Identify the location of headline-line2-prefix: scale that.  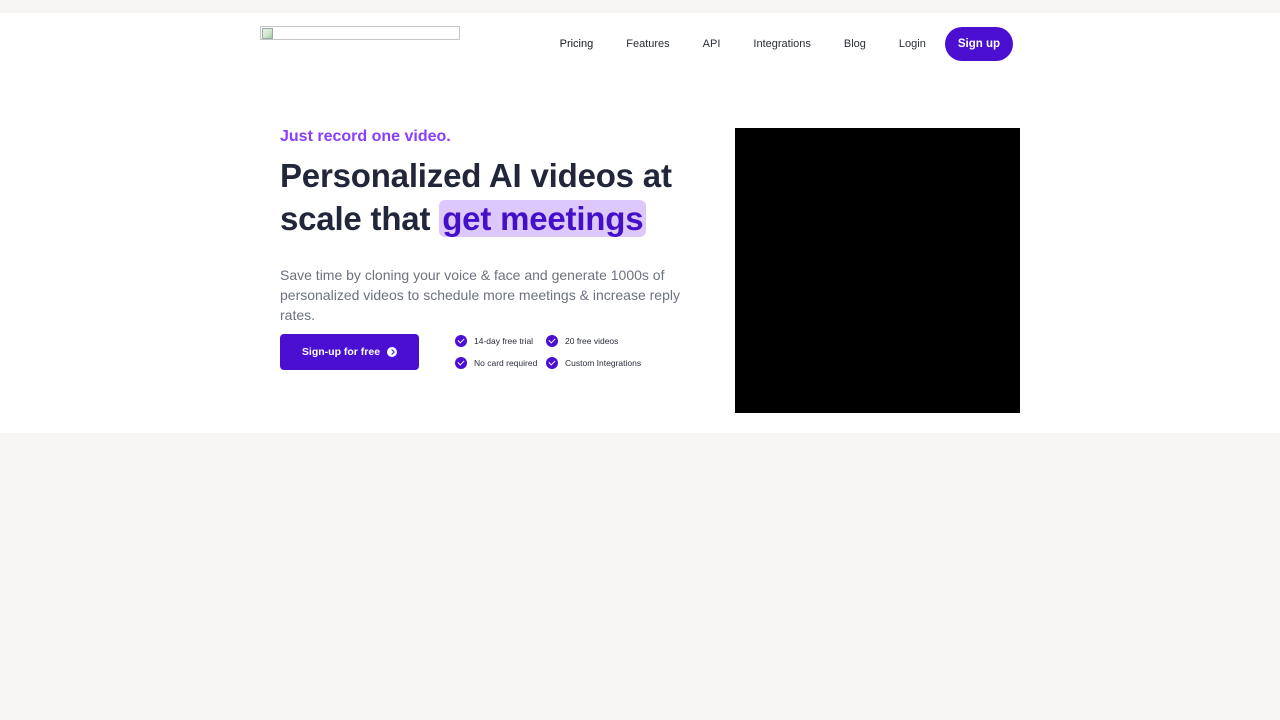
(360, 218).